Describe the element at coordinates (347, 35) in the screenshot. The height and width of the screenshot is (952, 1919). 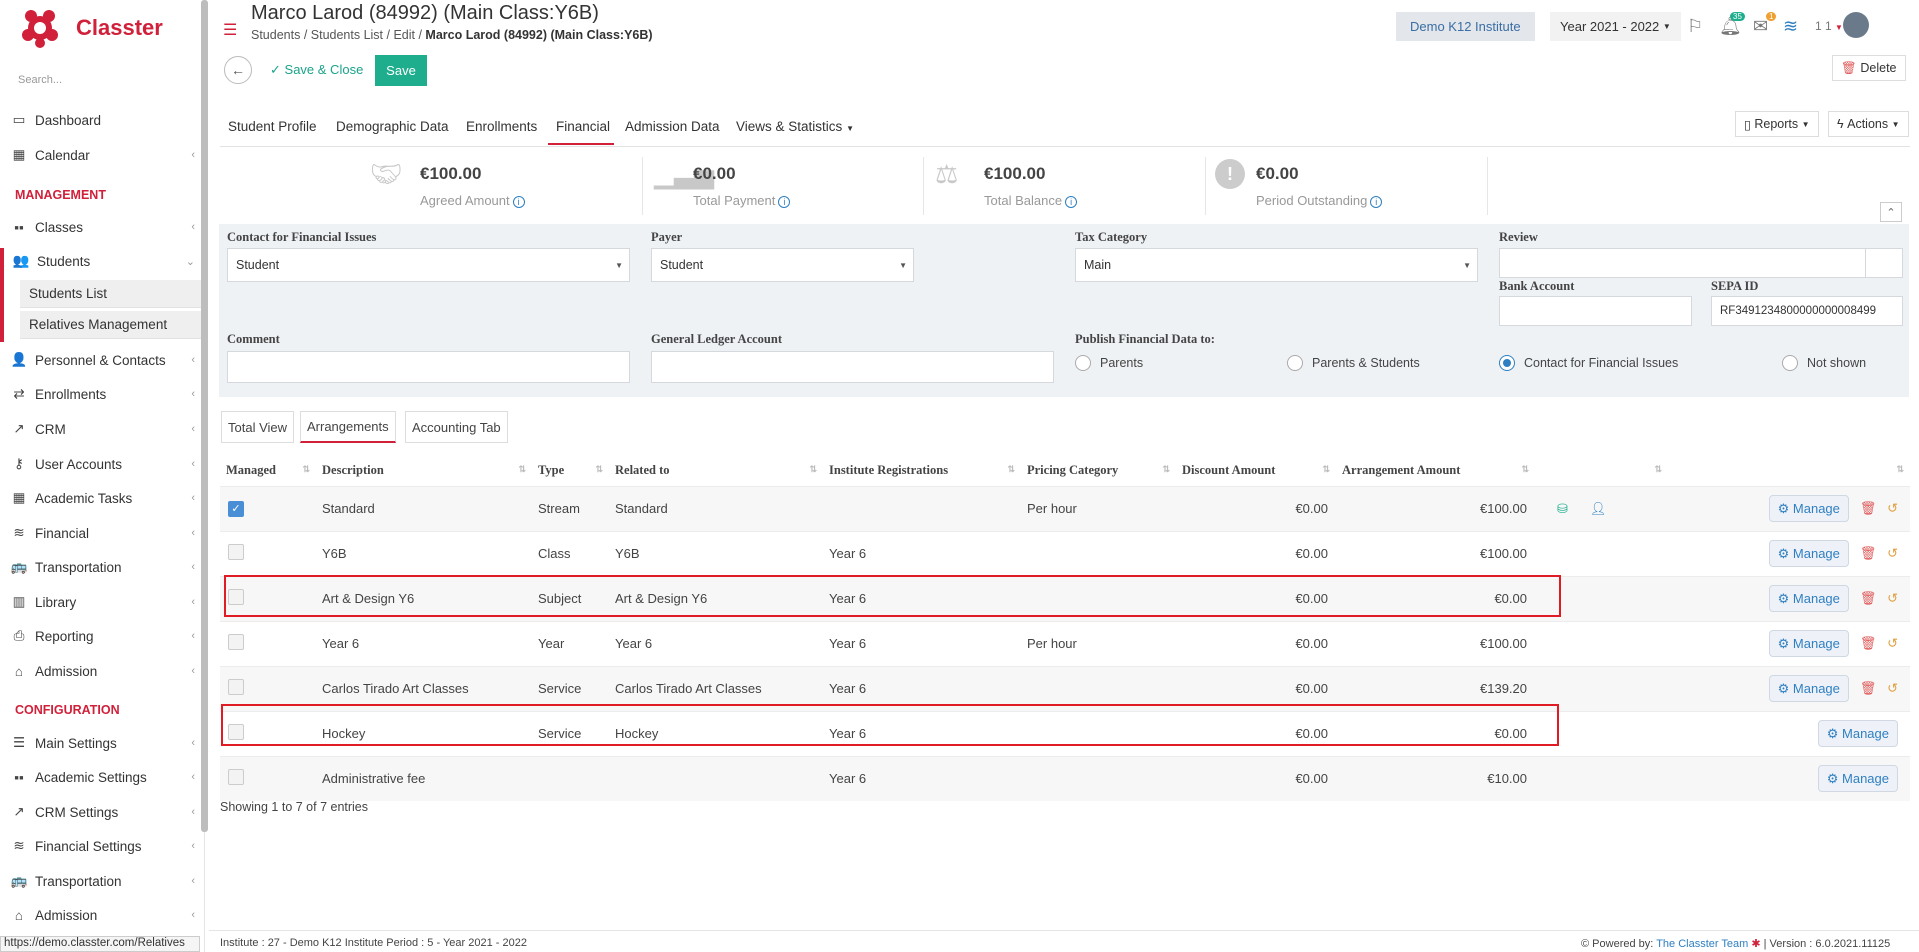
I see `breadcrumb-students-list: Students List` at that location.